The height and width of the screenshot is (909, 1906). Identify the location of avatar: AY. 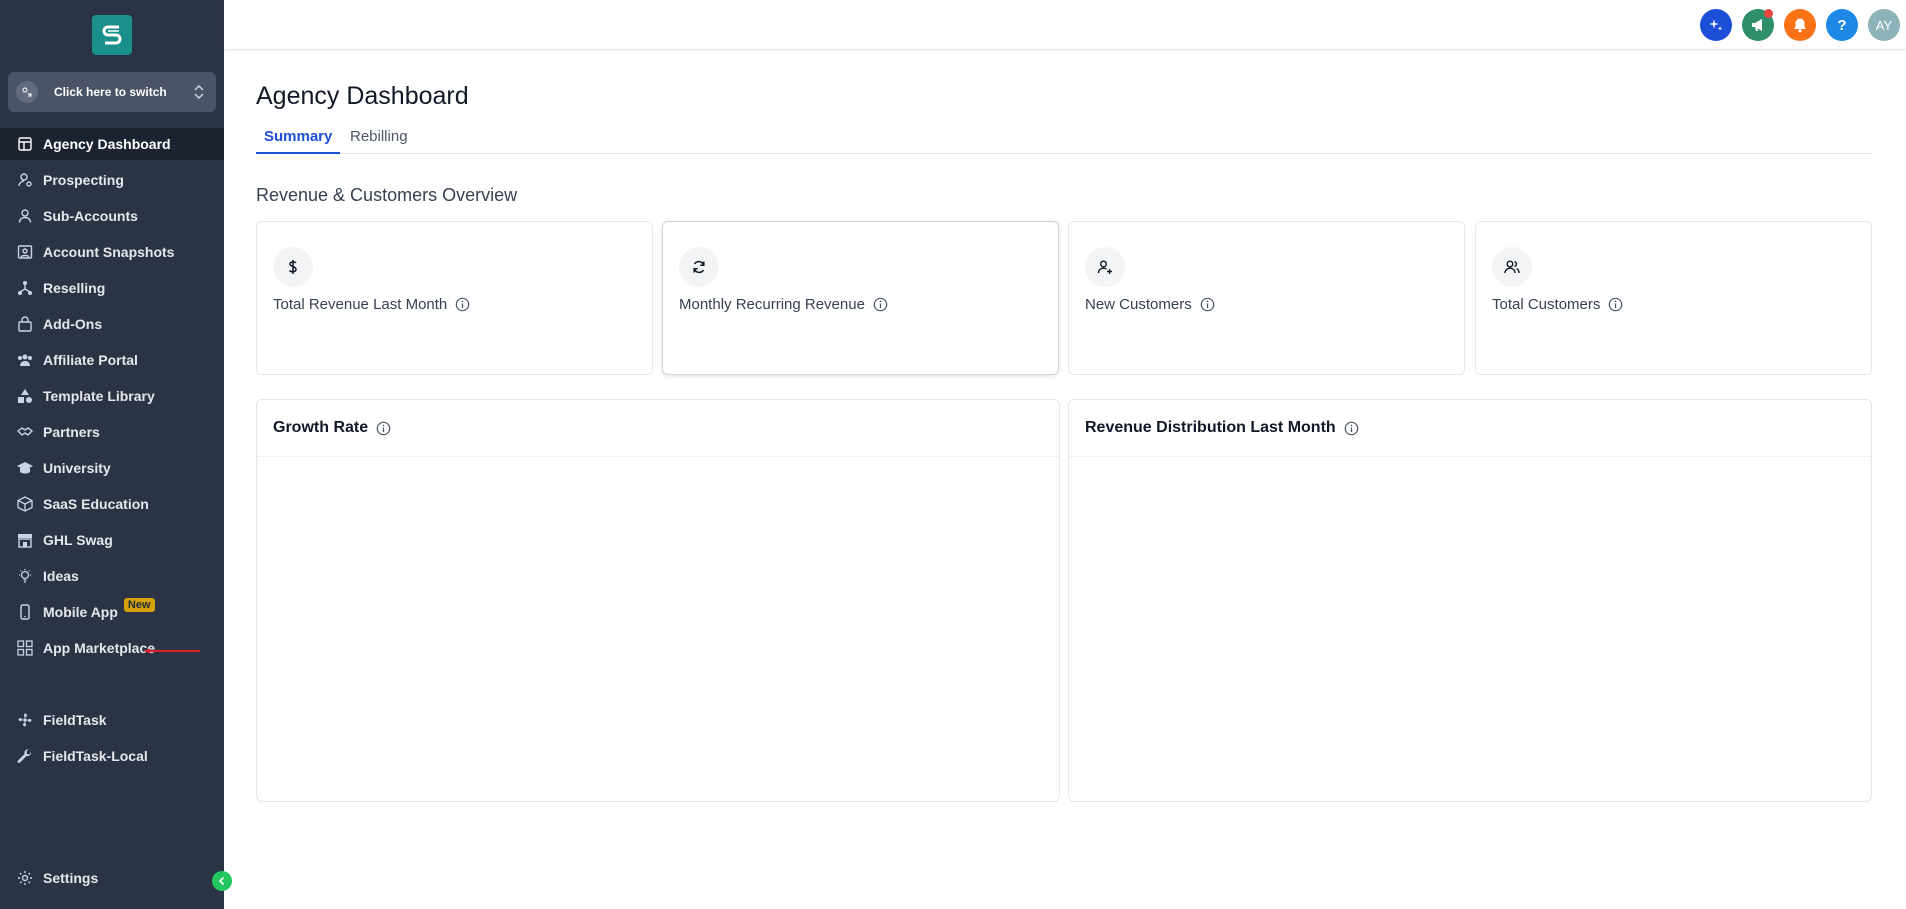
(1884, 25).